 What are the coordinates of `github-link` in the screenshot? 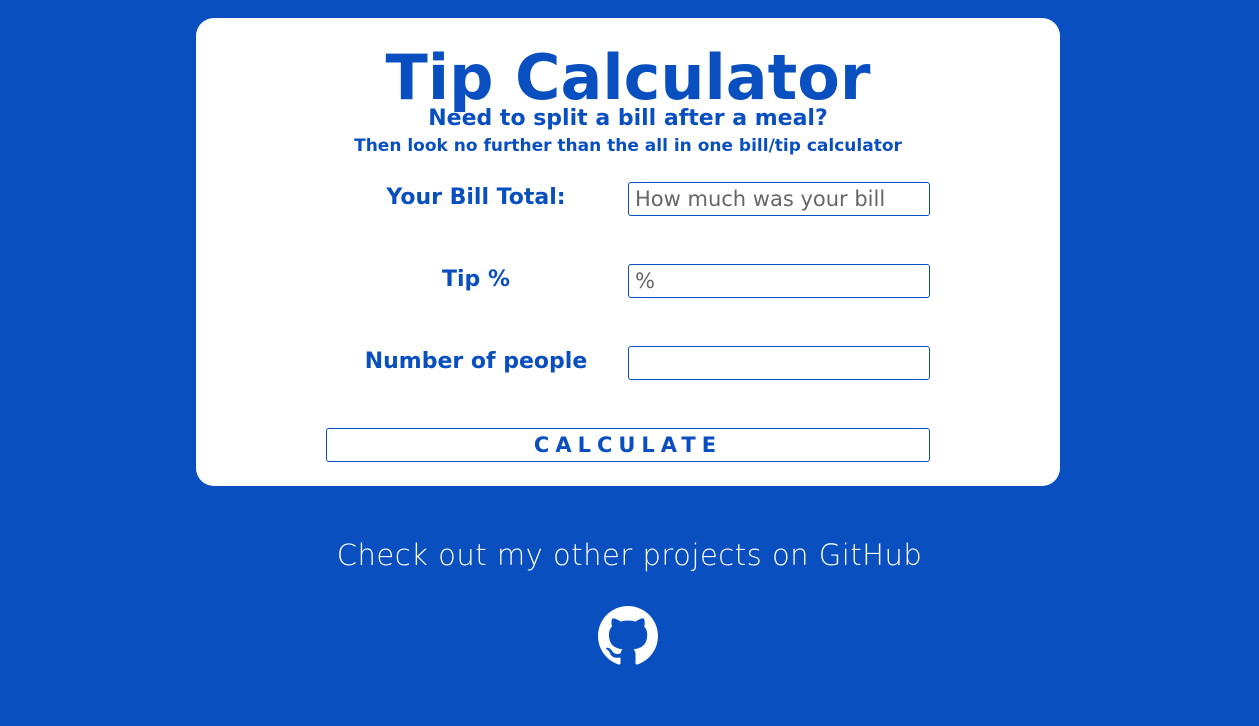 It's located at (628, 636).